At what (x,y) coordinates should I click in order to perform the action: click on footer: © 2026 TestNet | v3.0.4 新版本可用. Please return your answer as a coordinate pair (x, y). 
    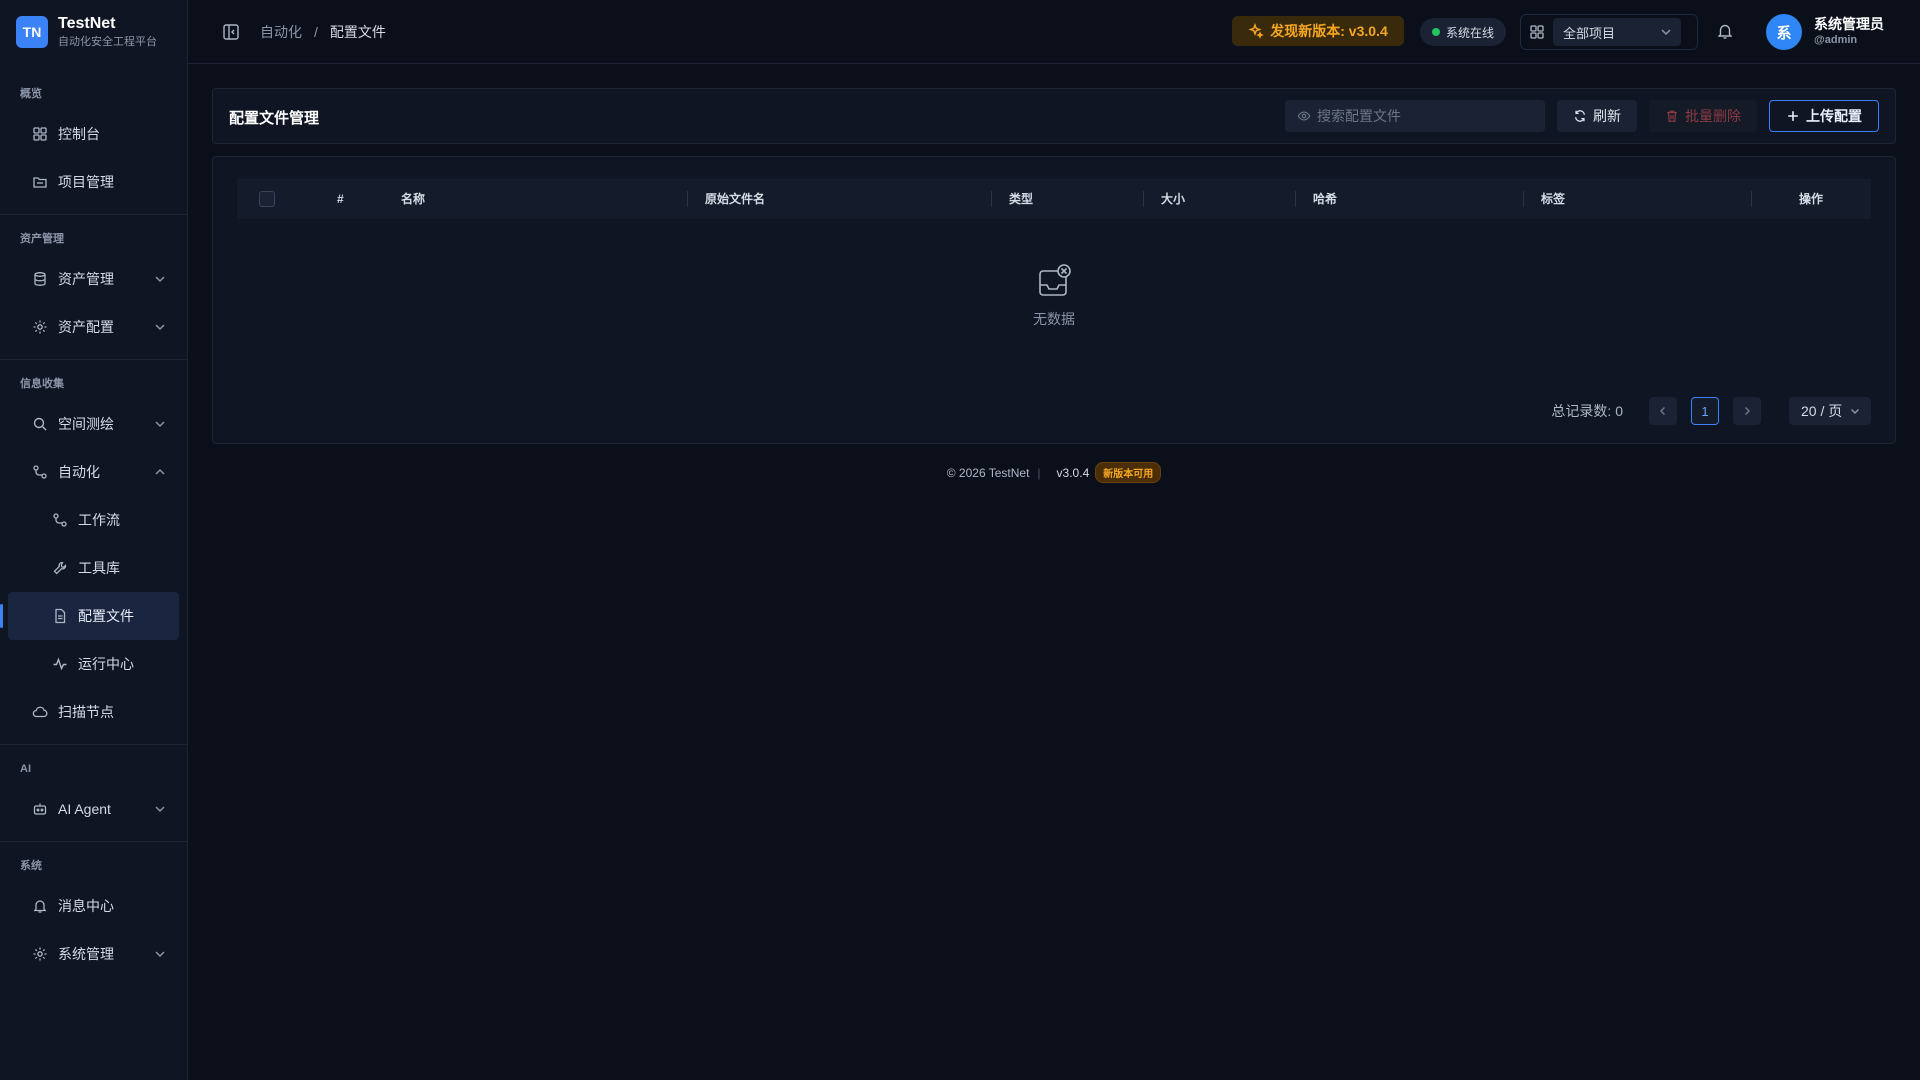
    Looking at the image, I should click on (1054, 472).